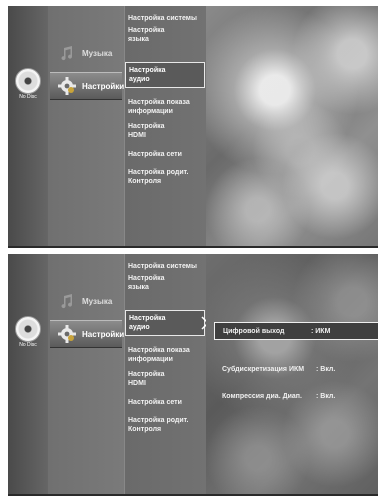  Describe the element at coordinates (321, 331) in the screenshot. I see `option-digital-output-value: : ИКМ` at that location.